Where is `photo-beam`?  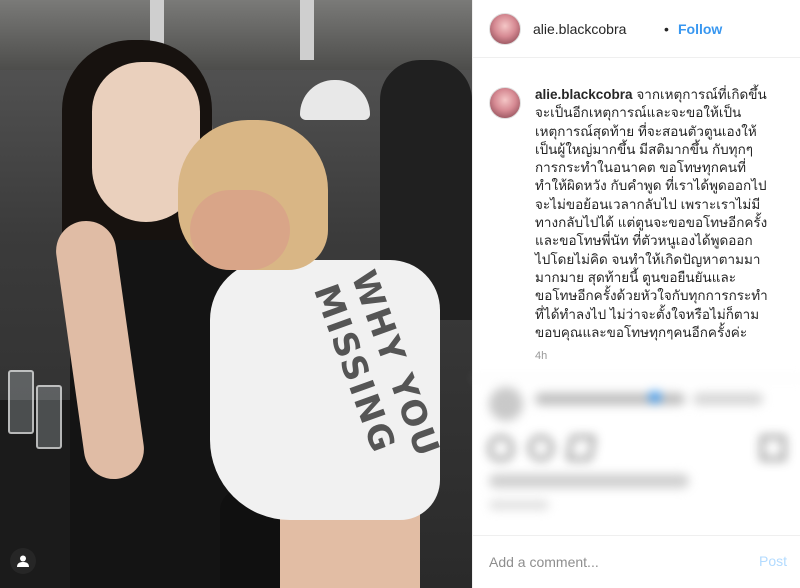 photo-beam is located at coordinates (307, 30).